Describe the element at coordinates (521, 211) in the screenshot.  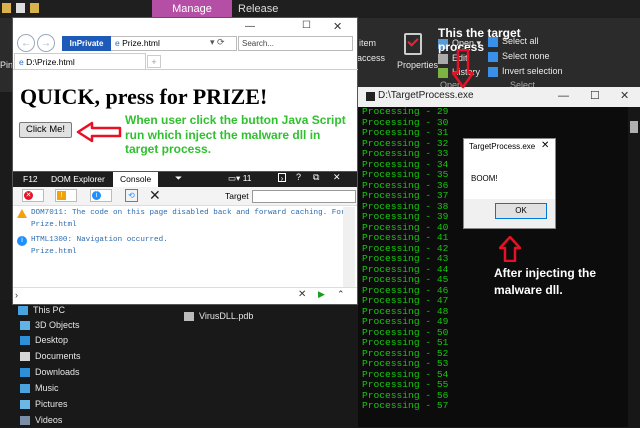
I see `dialog-ok-button: OK` at that location.